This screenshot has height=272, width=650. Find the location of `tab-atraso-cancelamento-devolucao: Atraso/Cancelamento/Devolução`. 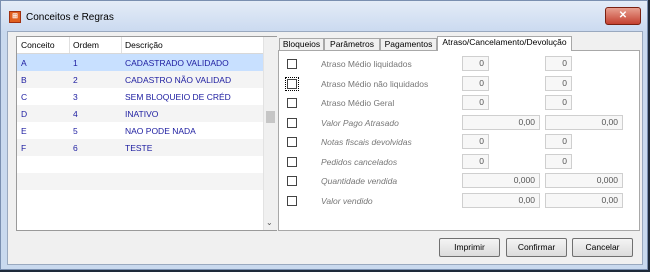

tab-atraso-cancelamento-devolucao: Atraso/Cancelamento/Devolução is located at coordinates (504, 43).